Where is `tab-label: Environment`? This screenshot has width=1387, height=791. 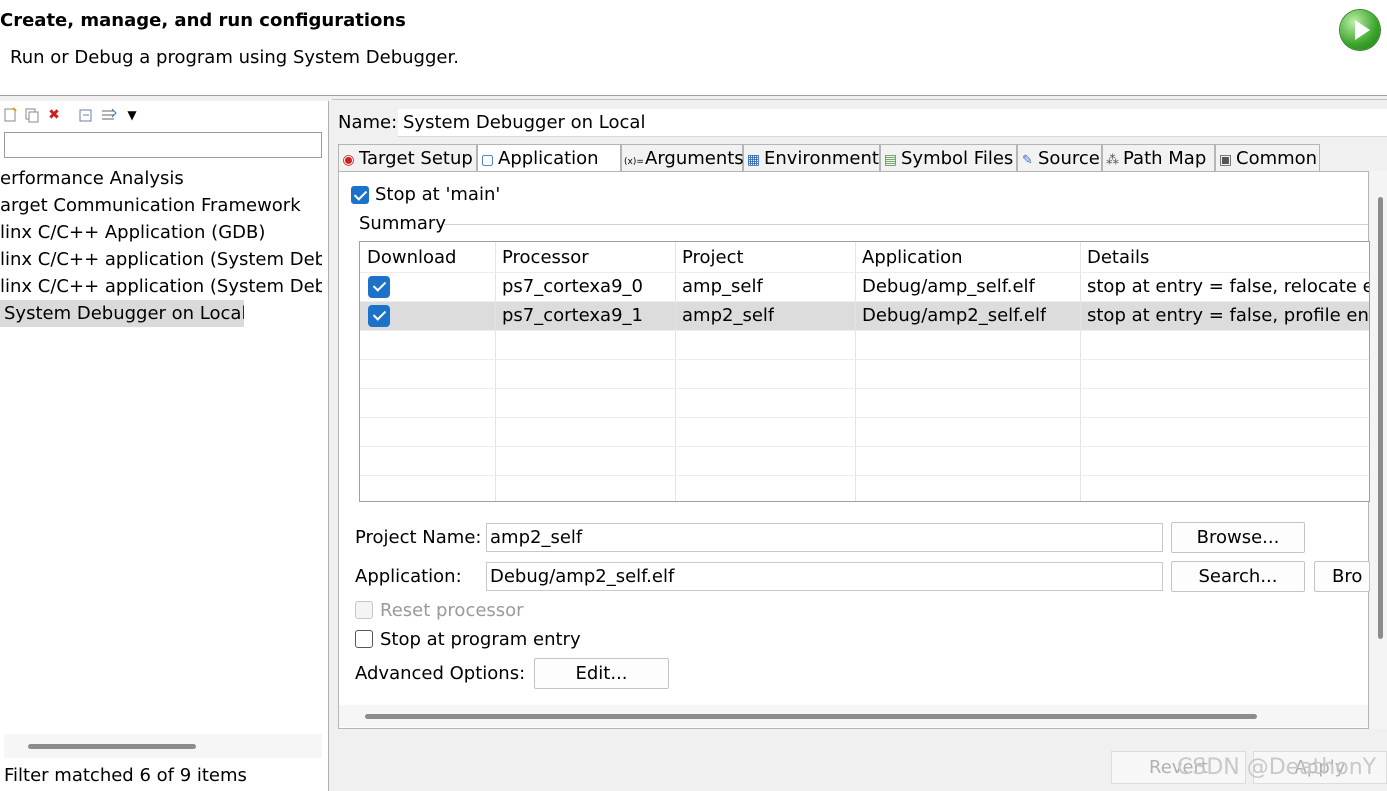 tab-label: Environment is located at coordinates (821, 158).